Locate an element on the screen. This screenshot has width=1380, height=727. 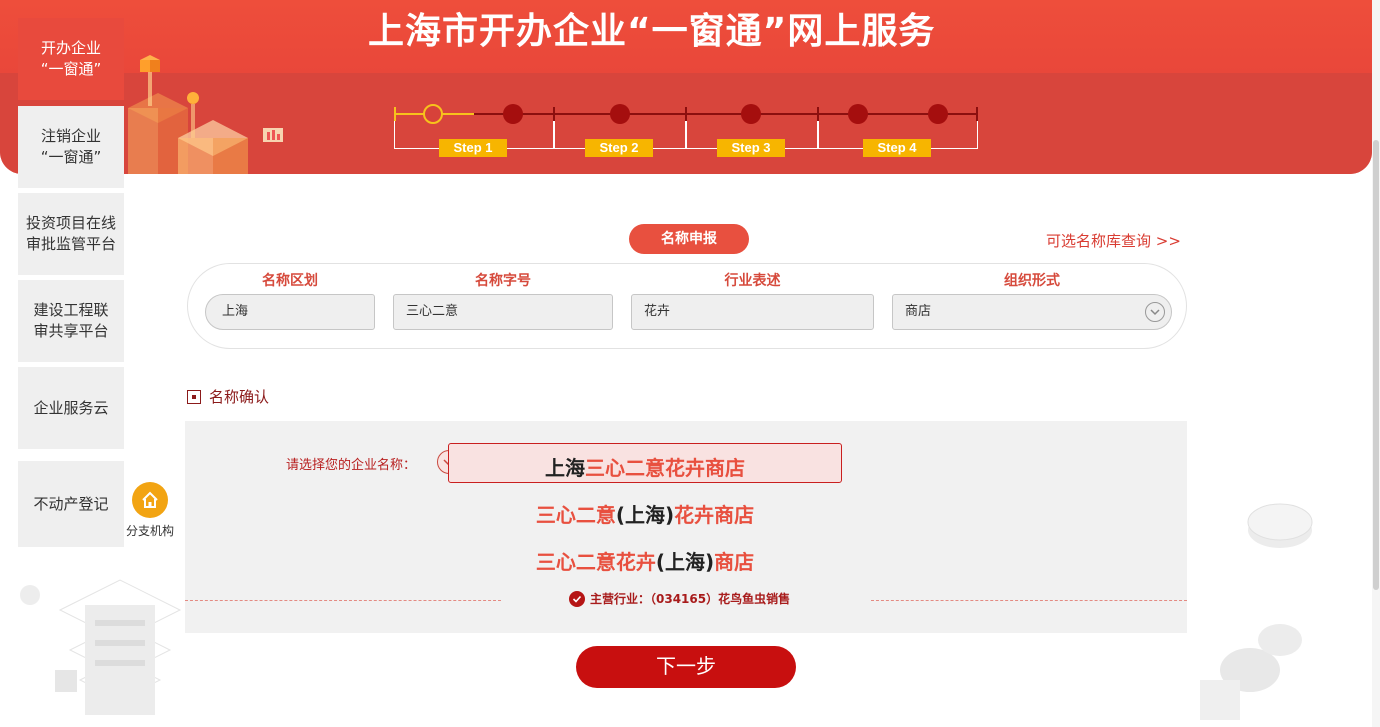
next-step-button: 下一步 is located at coordinates (686, 667).